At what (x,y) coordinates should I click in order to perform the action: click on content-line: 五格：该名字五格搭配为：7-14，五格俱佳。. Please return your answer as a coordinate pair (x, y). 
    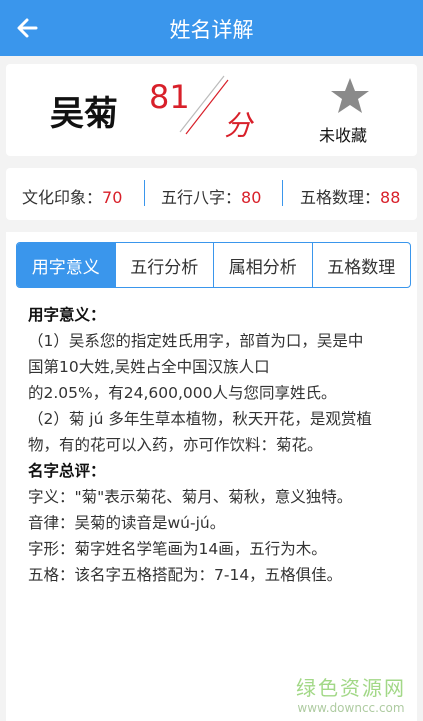
    Looking at the image, I should click on (185, 575).